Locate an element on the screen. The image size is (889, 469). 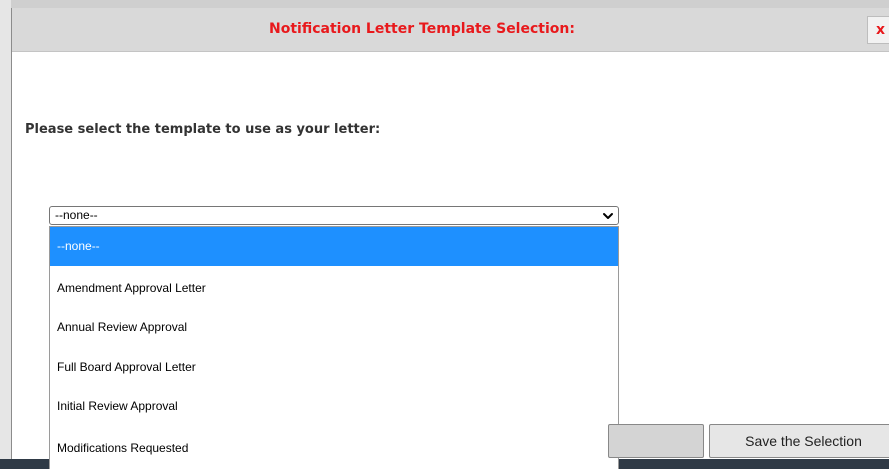
secondary-button is located at coordinates (656, 441).